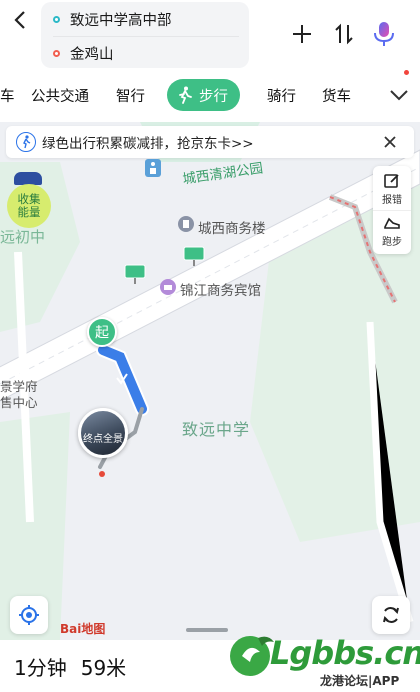 Image resolution: width=420 pixels, height=692 pixels. What do you see at coordinates (23, 237) in the screenshot?
I see `map-label-school-left: 远初中` at bounding box center [23, 237].